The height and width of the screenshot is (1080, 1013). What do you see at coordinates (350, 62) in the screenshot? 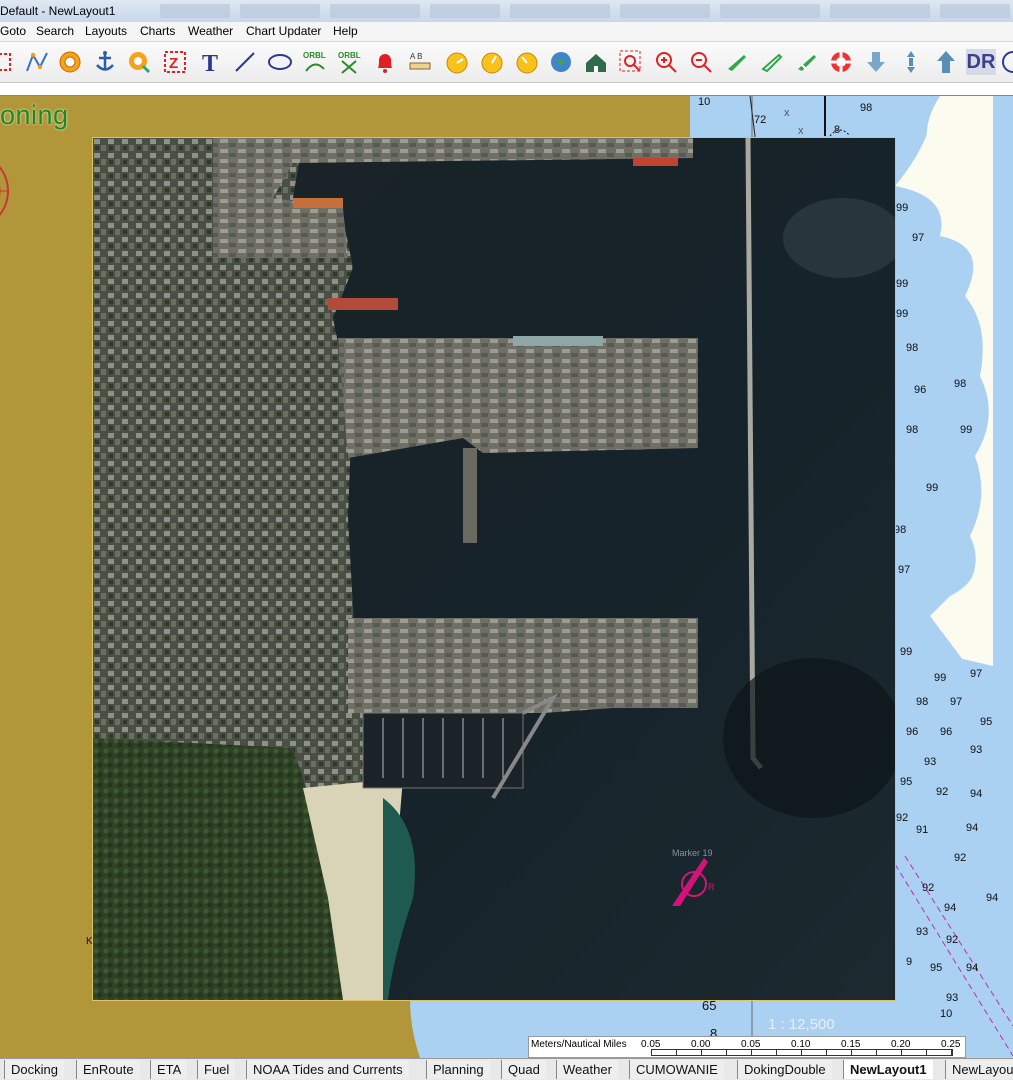
I see `orbl-cross-icon: ORBL` at bounding box center [350, 62].